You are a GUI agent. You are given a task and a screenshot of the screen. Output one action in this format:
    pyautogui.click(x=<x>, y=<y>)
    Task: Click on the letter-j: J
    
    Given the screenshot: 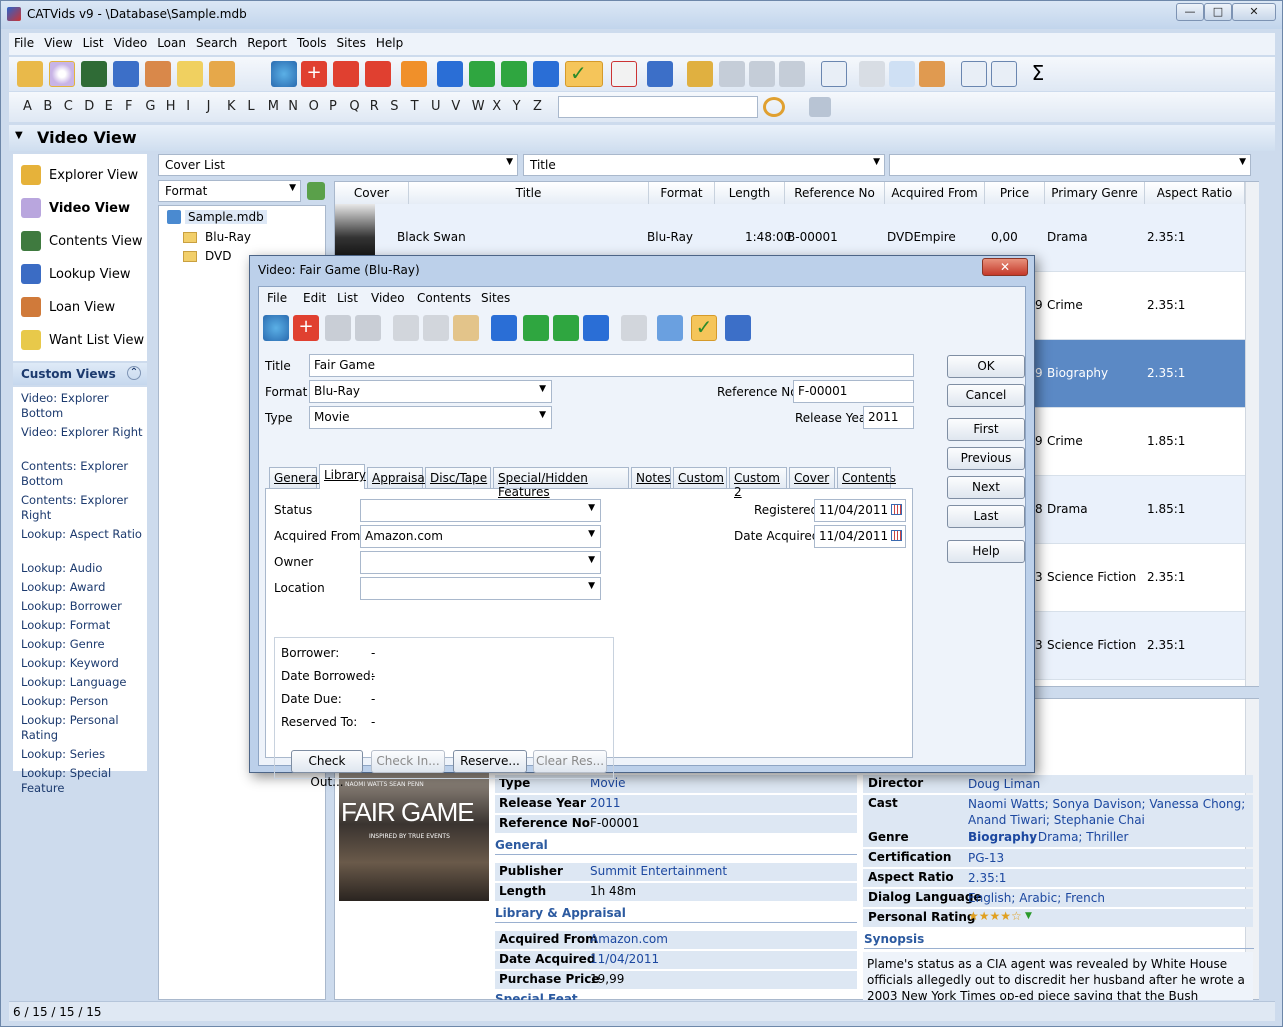 What is the action you would take?
    pyautogui.click(x=209, y=106)
    